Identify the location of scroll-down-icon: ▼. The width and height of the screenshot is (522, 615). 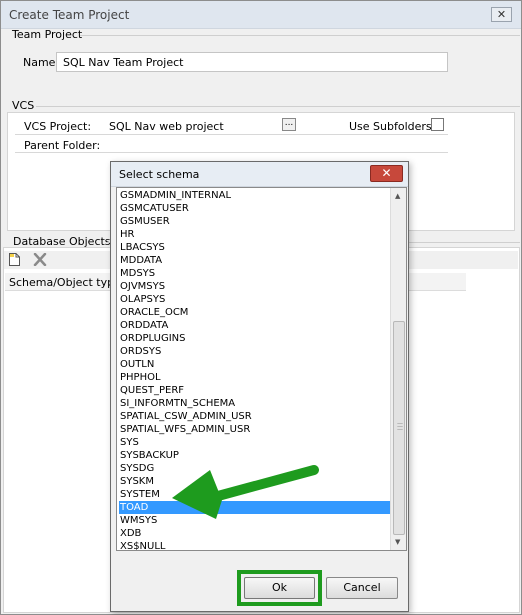
(397, 542).